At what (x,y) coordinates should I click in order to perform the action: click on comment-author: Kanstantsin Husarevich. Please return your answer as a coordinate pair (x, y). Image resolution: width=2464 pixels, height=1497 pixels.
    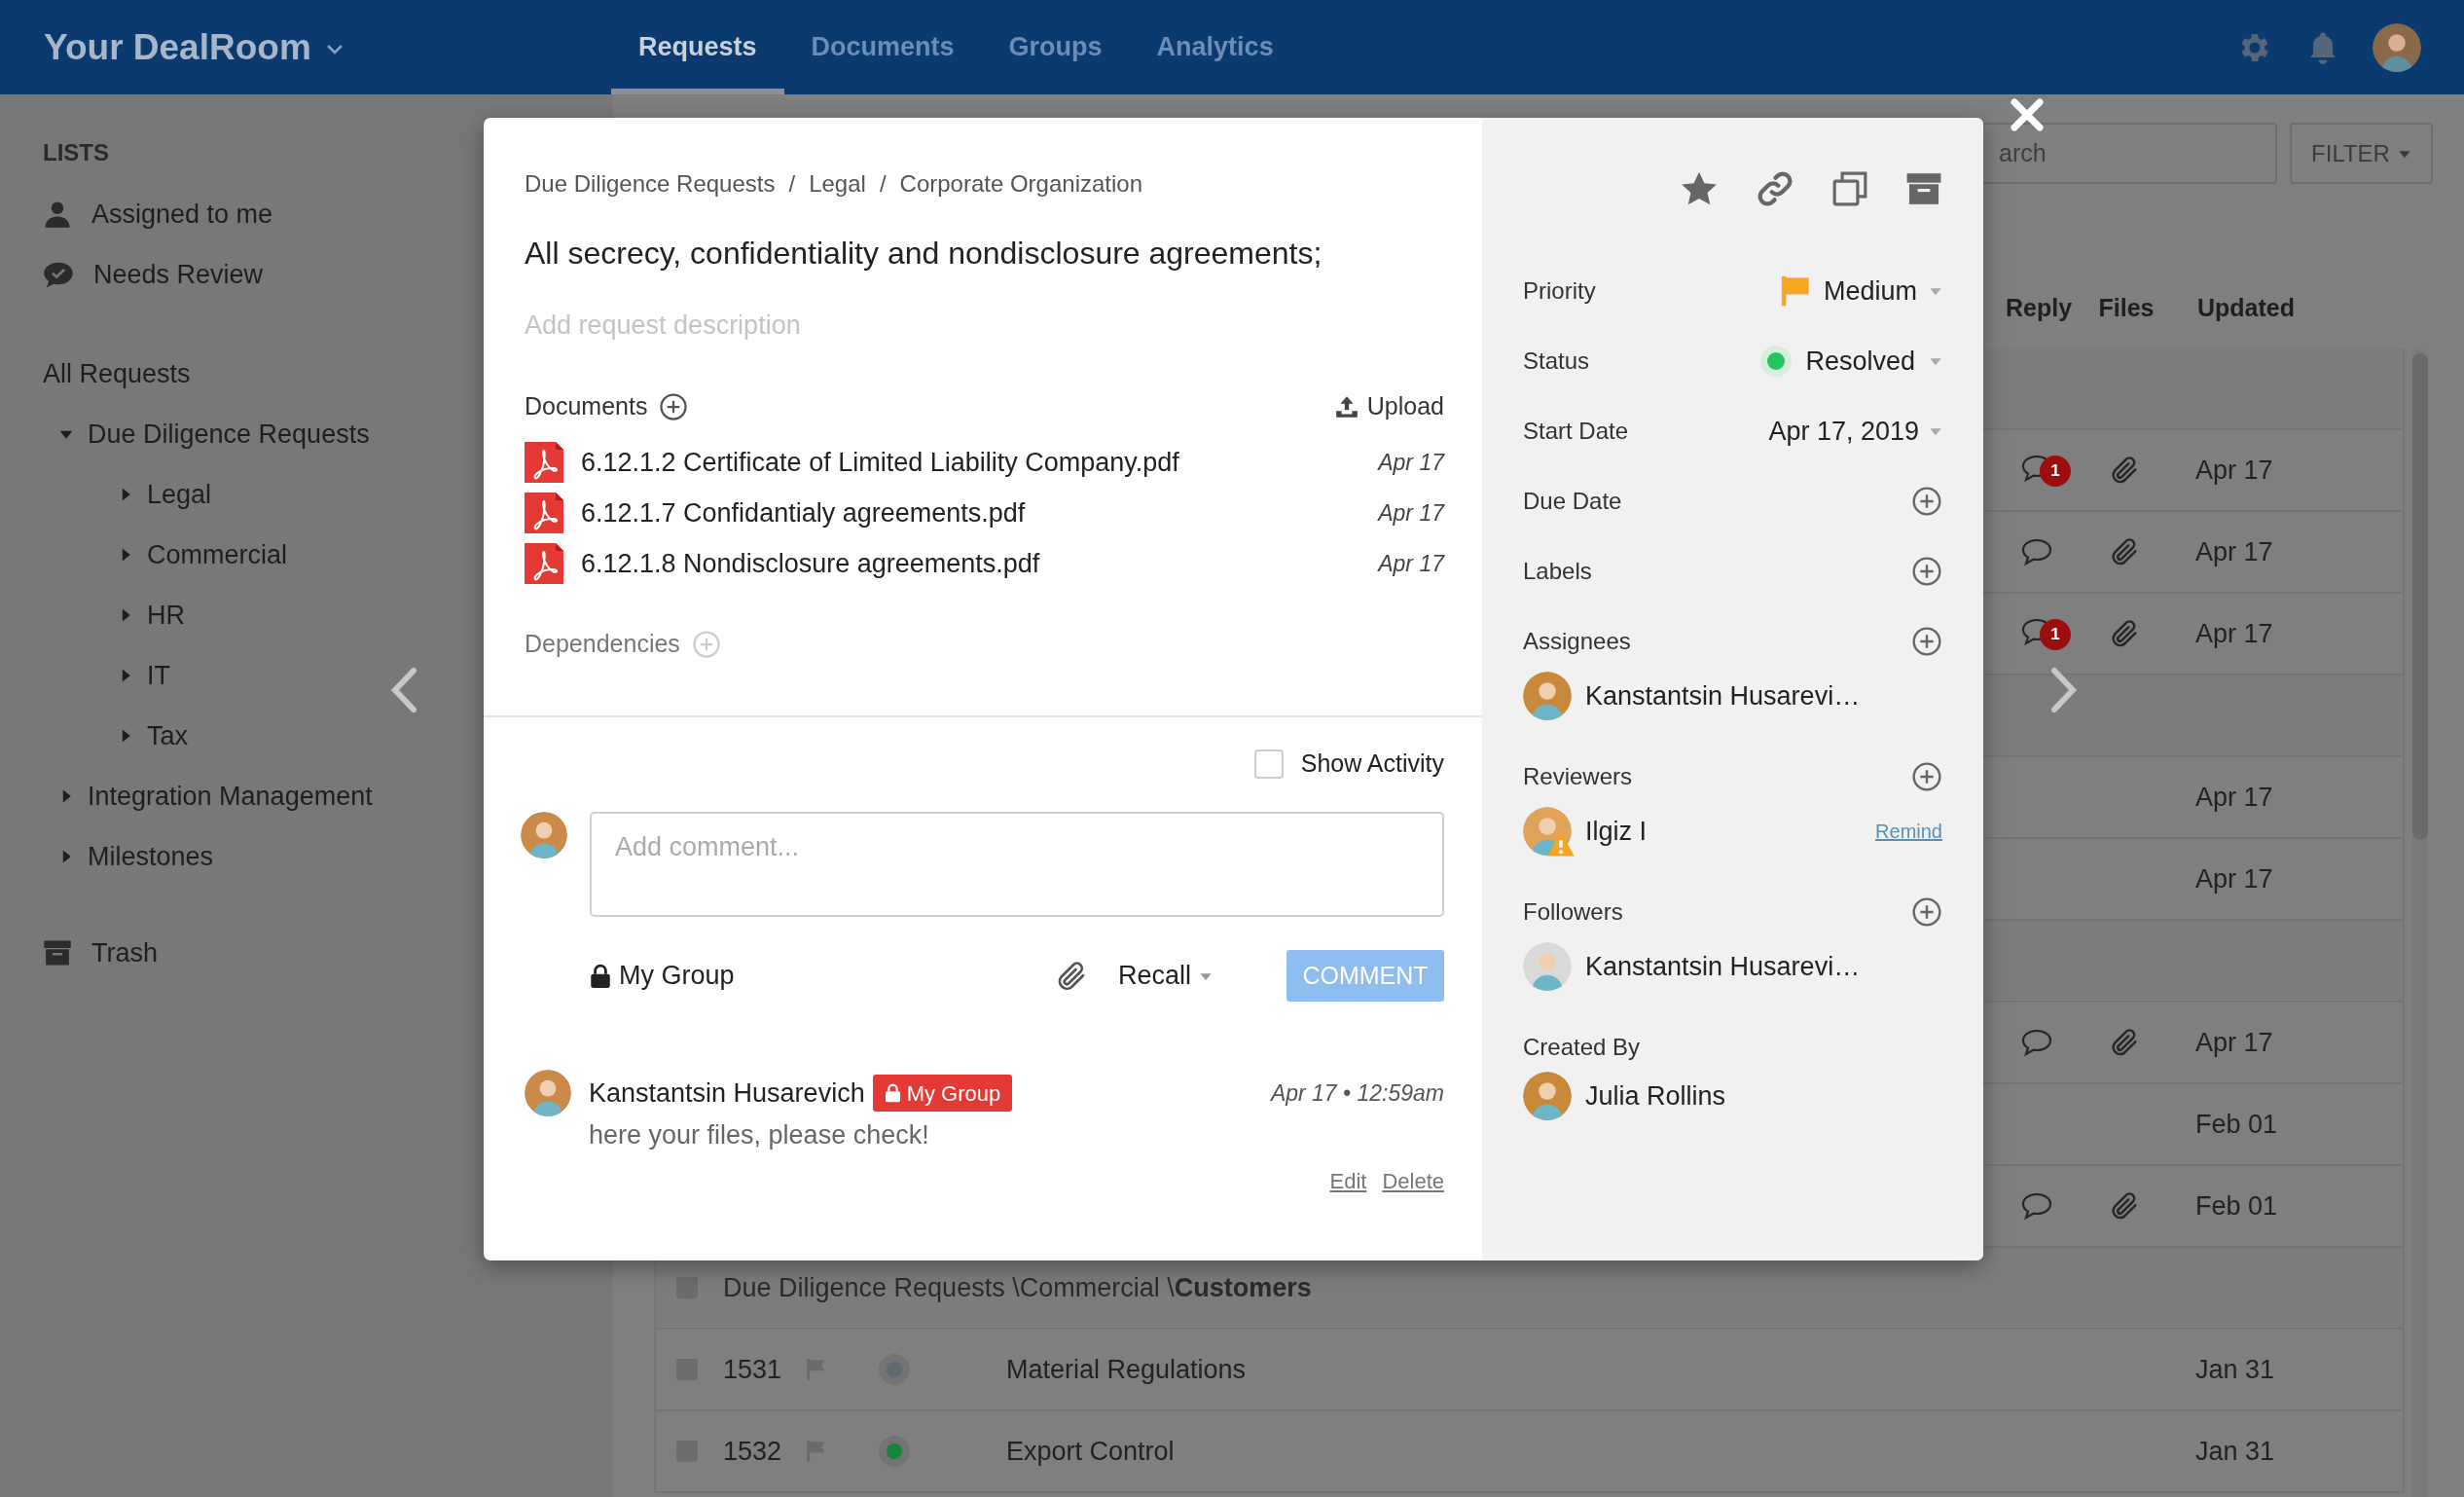
    Looking at the image, I should click on (727, 1093).